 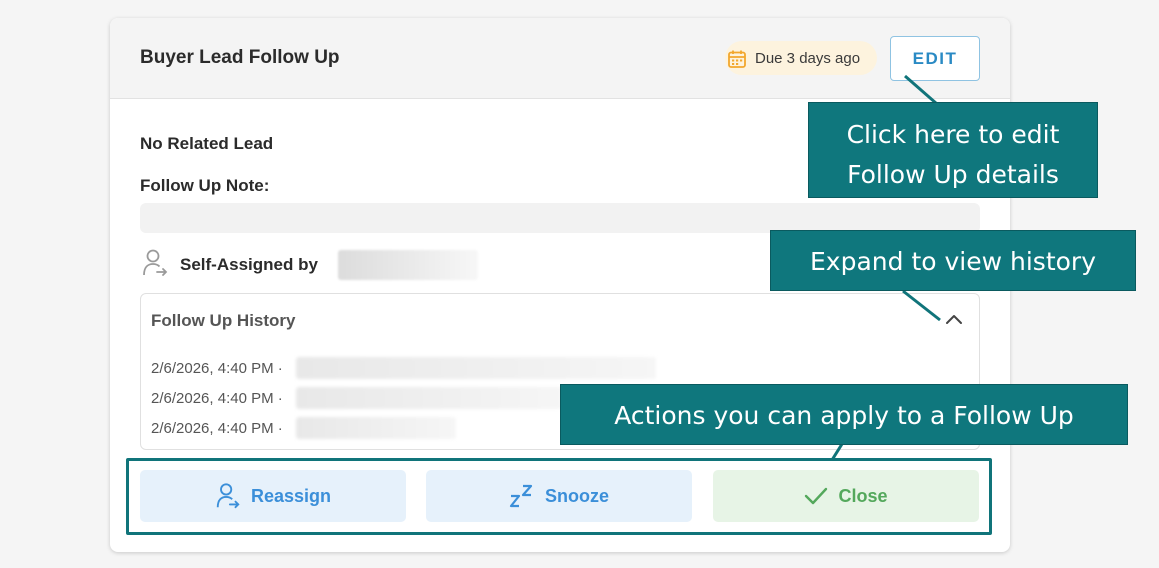 I want to click on callout-actions: Actions you can apply to a Follow Up, so click(x=844, y=414).